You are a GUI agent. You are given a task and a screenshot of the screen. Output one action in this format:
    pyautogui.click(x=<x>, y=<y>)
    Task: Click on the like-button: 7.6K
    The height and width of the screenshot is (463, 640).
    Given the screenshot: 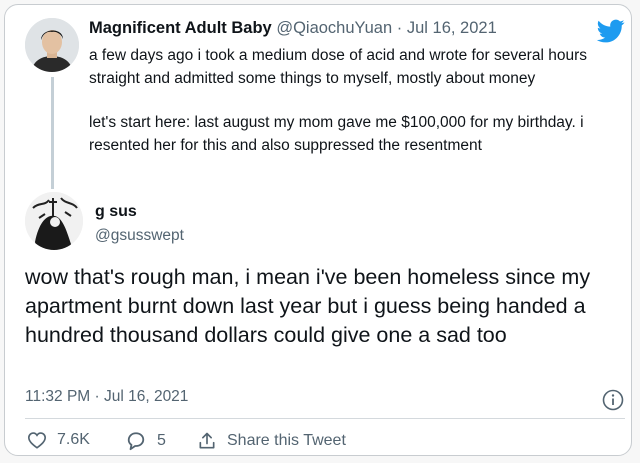 What is the action you would take?
    pyautogui.click(x=58, y=440)
    